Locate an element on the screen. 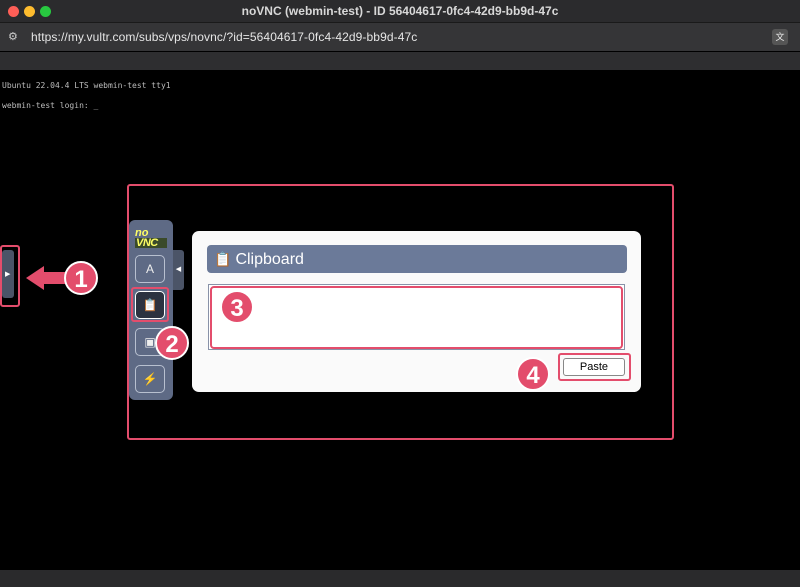 The width and height of the screenshot is (800, 587). callout-1: 1 is located at coordinates (81, 278).